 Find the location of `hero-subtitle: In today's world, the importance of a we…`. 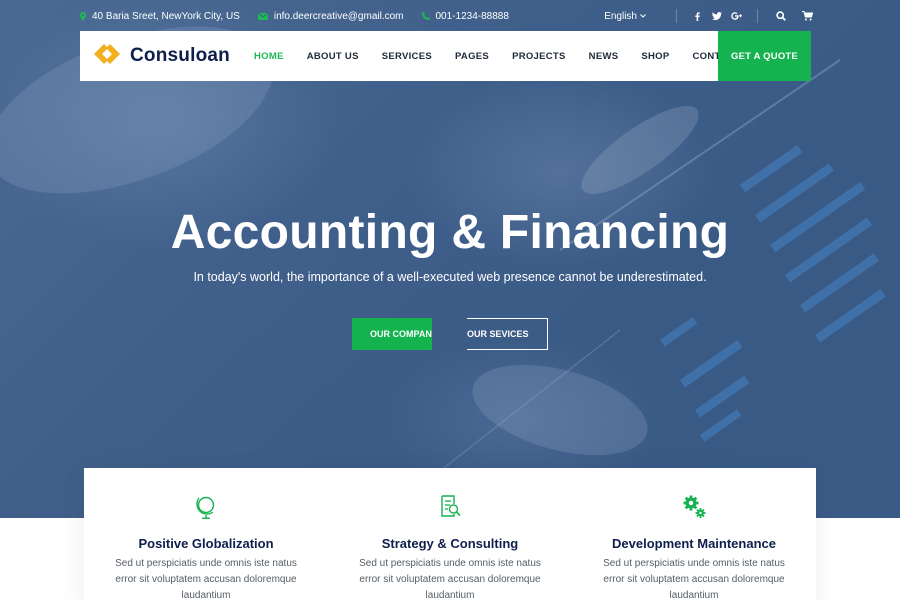

hero-subtitle: In today's world, the importance of a we… is located at coordinates (450, 277).